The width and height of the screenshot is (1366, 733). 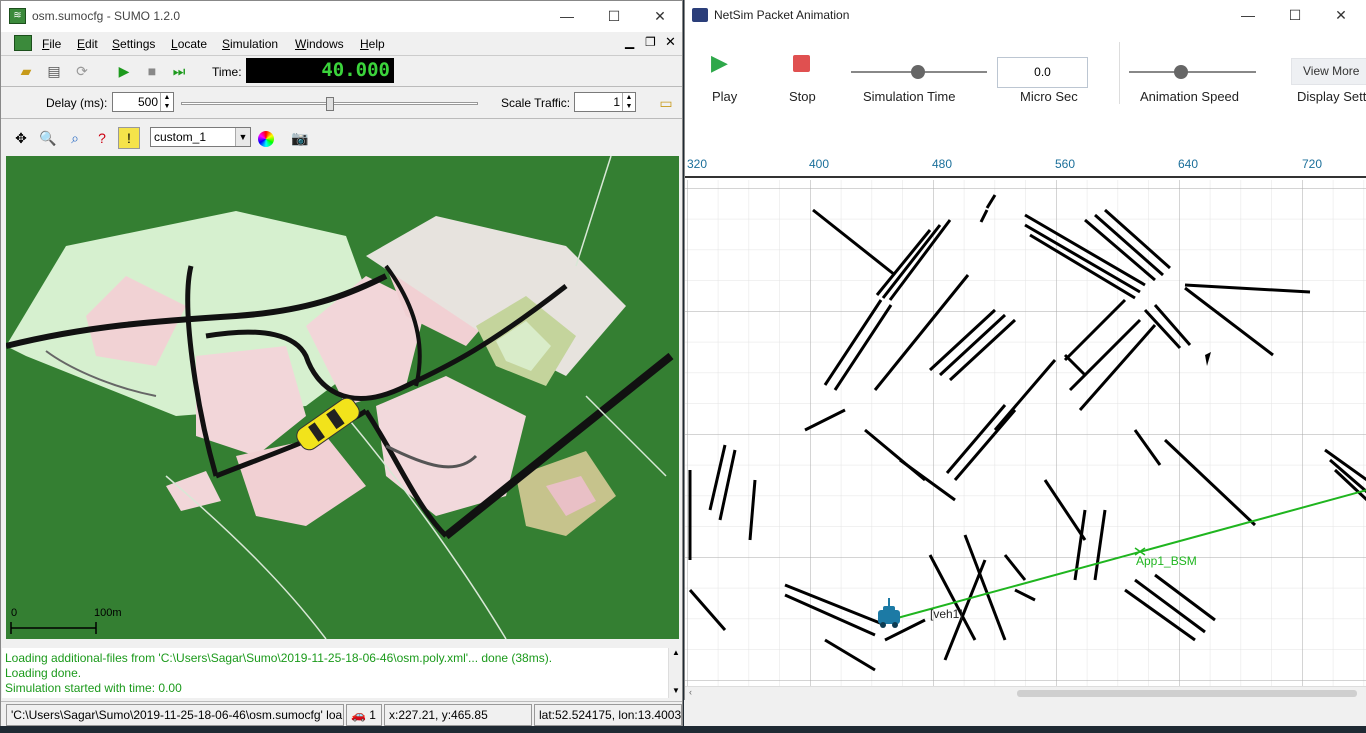 I want to click on delay-slider-thumb, so click(x=330, y=104).